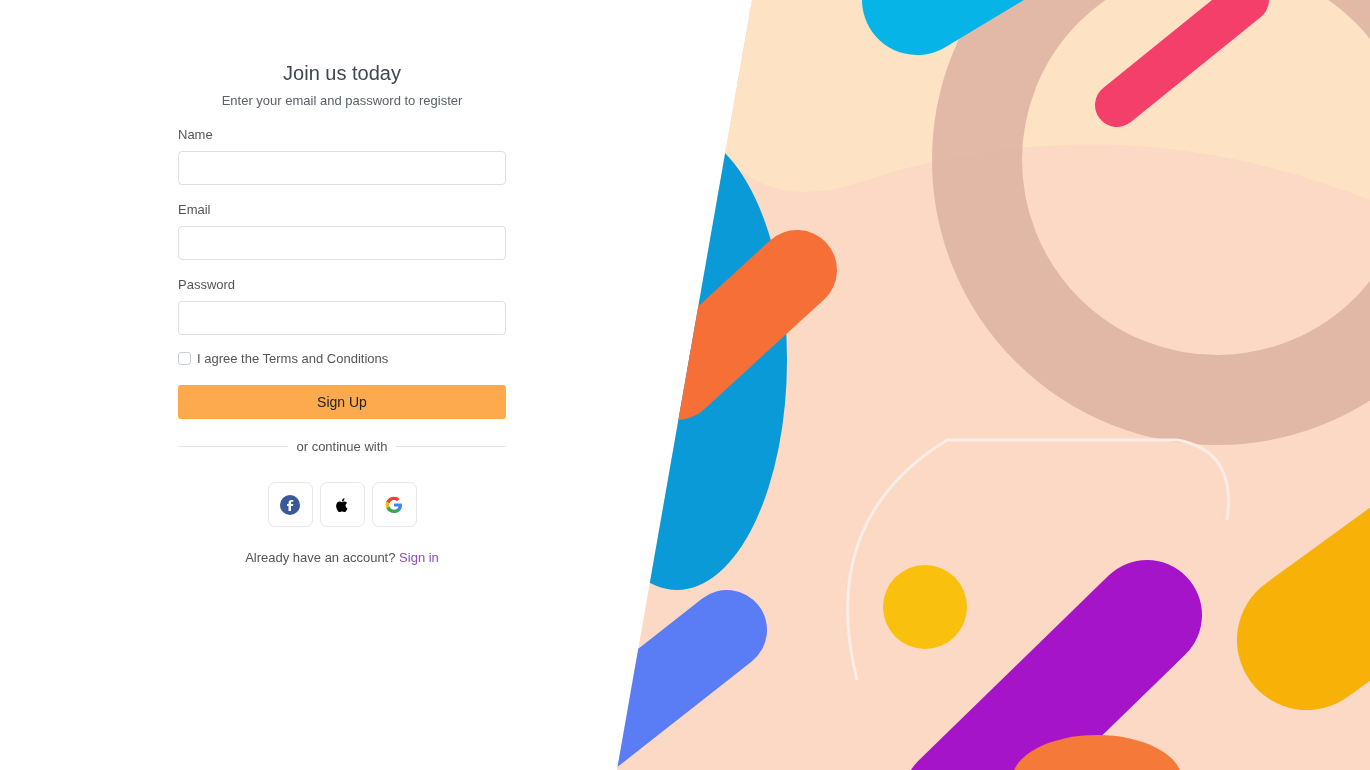 The height and width of the screenshot is (770, 1370). What do you see at coordinates (419, 557) in the screenshot?
I see `sign-in-link: Sign in` at bounding box center [419, 557].